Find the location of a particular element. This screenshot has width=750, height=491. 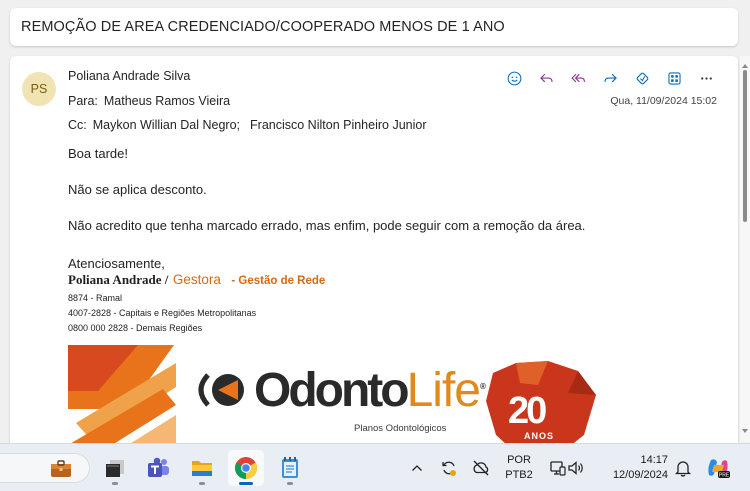

tray-sync is located at coordinates (449, 467).